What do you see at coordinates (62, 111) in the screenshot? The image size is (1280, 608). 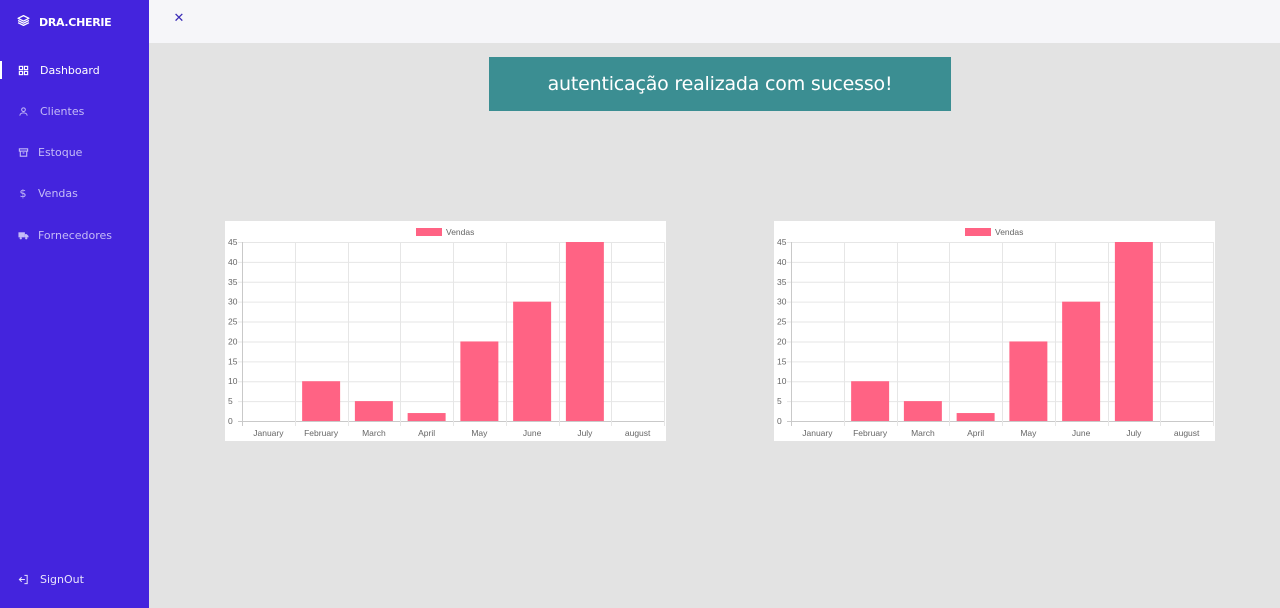 I see `sidebar-item-label: Clientes` at bounding box center [62, 111].